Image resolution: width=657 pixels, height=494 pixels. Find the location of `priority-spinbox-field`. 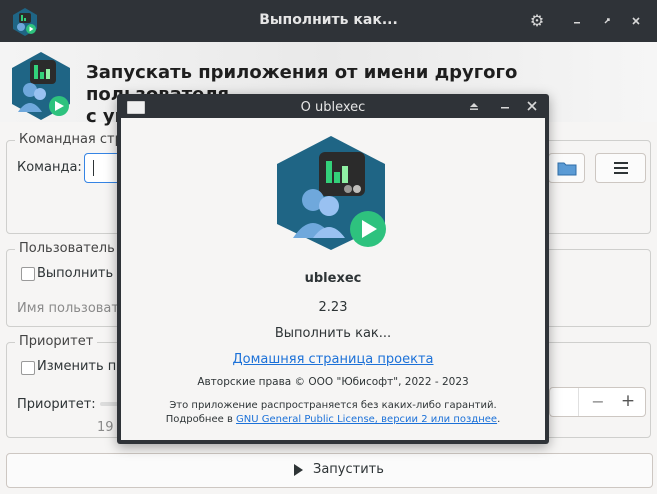

priority-spinbox-field is located at coordinates (564, 402).